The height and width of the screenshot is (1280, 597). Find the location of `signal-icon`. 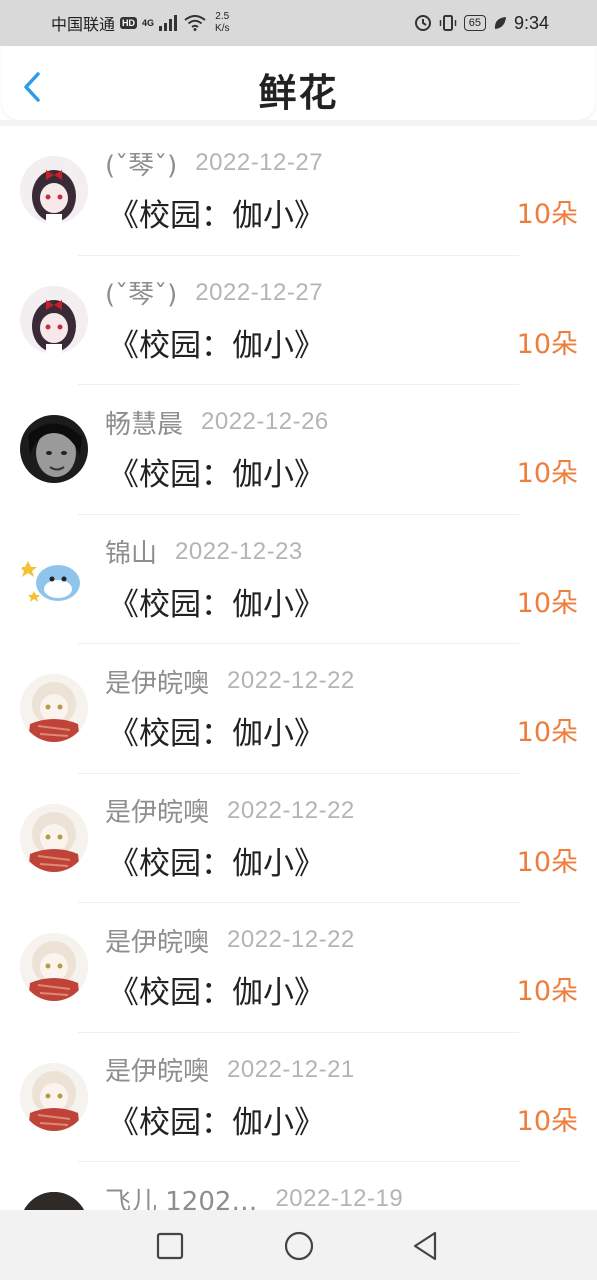

signal-icon is located at coordinates (168, 23).